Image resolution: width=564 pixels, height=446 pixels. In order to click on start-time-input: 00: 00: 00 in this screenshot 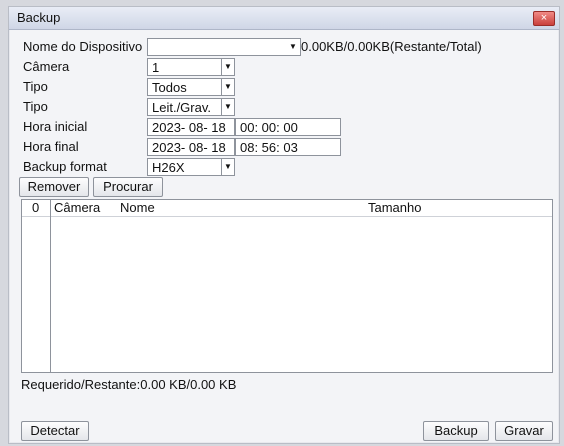, I will do `click(288, 127)`.